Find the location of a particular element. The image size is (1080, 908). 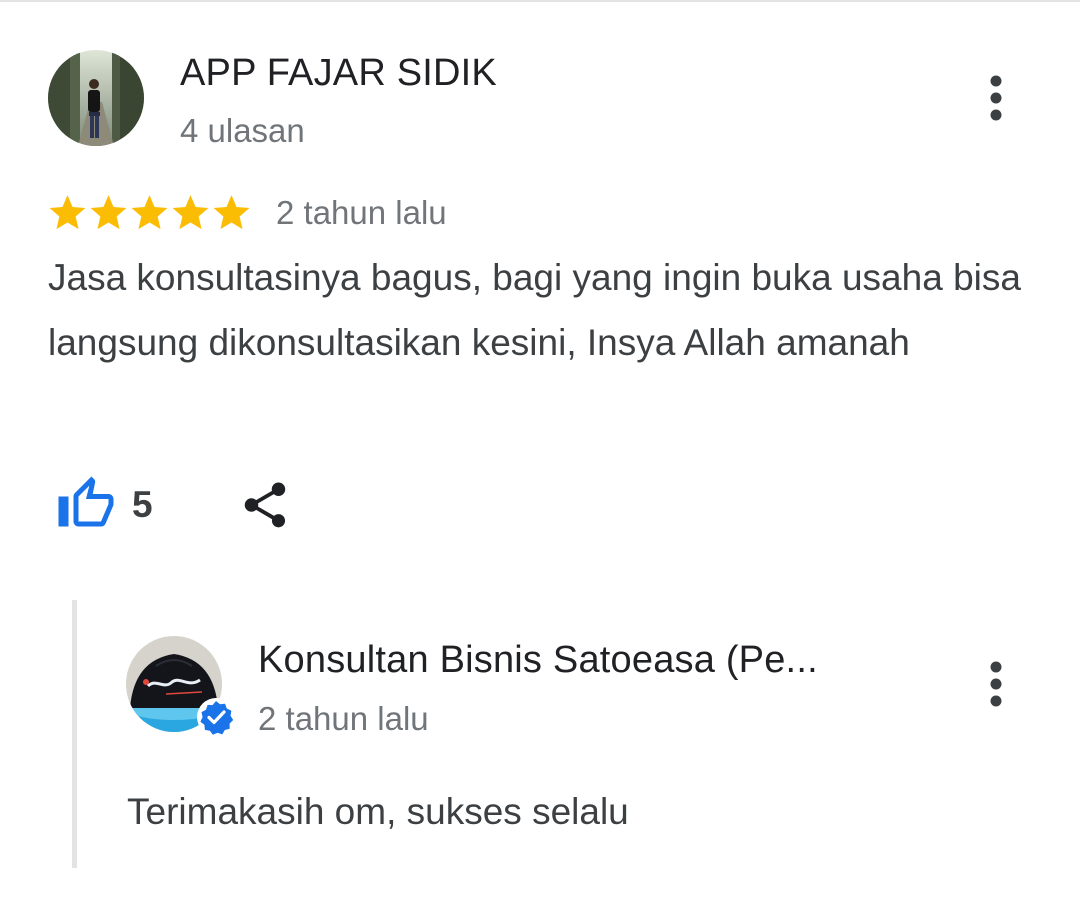

reply-more-options-button is located at coordinates (996, 684).